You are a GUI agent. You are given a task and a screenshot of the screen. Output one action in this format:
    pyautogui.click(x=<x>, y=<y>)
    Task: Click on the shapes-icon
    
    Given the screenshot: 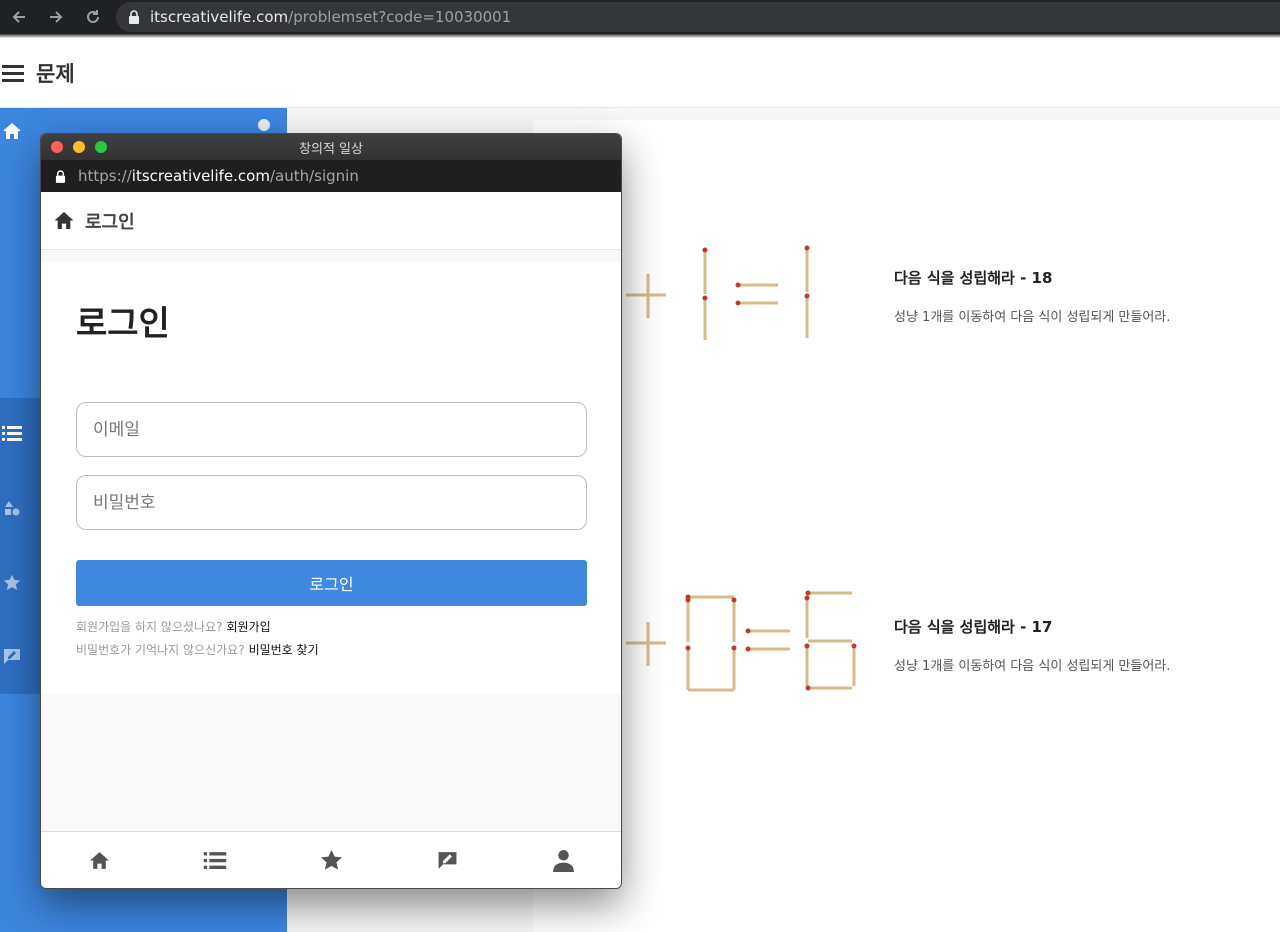 What is the action you would take?
    pyautogui.click(x=12, y=508)
    